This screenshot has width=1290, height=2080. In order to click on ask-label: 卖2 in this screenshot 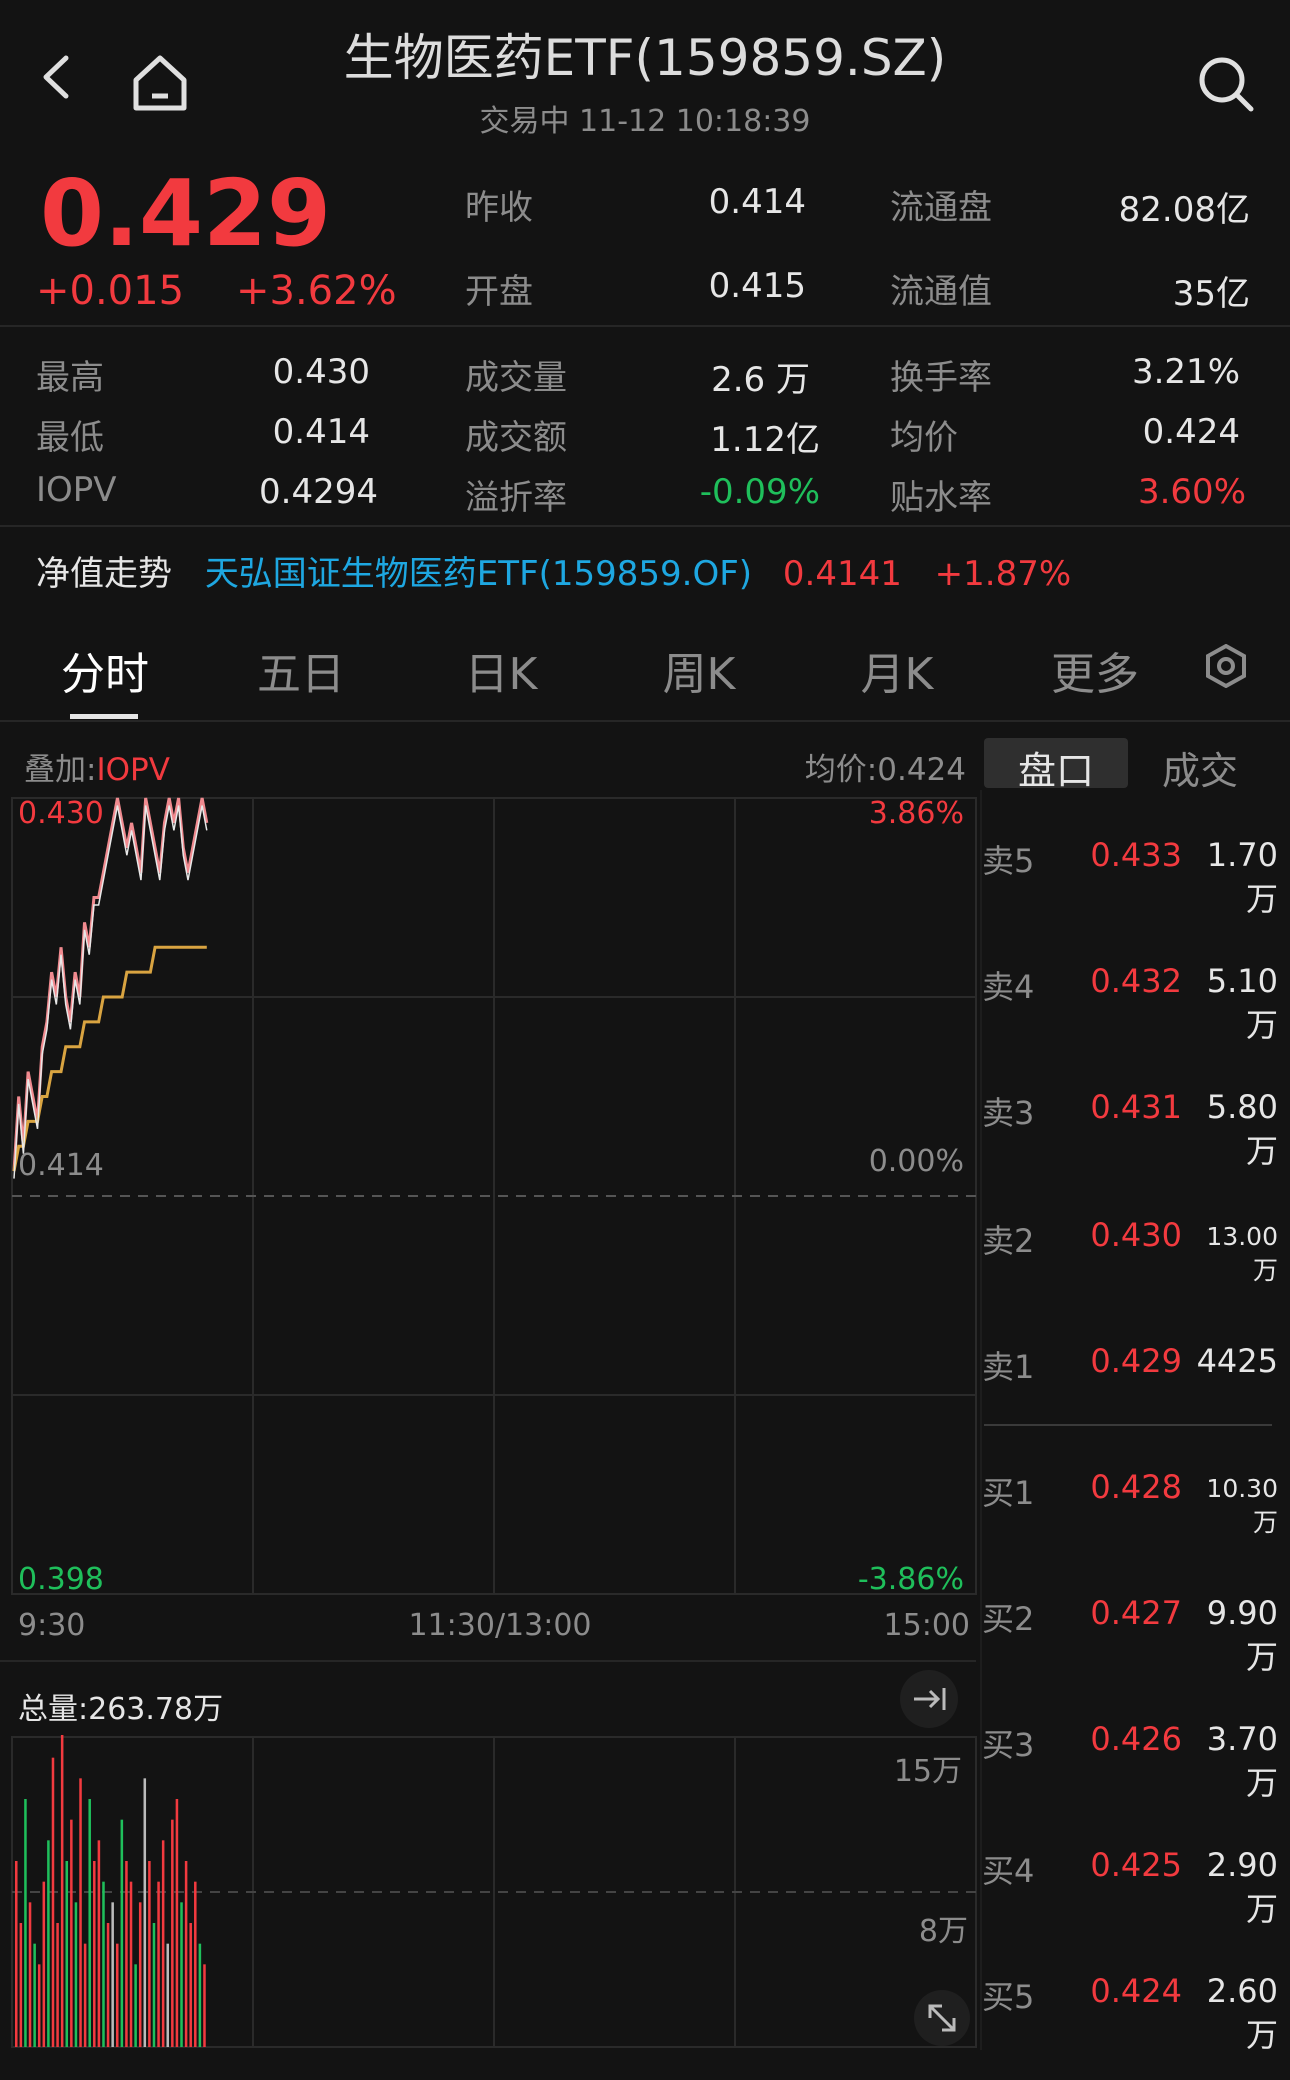, I will do `click(1008, 1241)`.